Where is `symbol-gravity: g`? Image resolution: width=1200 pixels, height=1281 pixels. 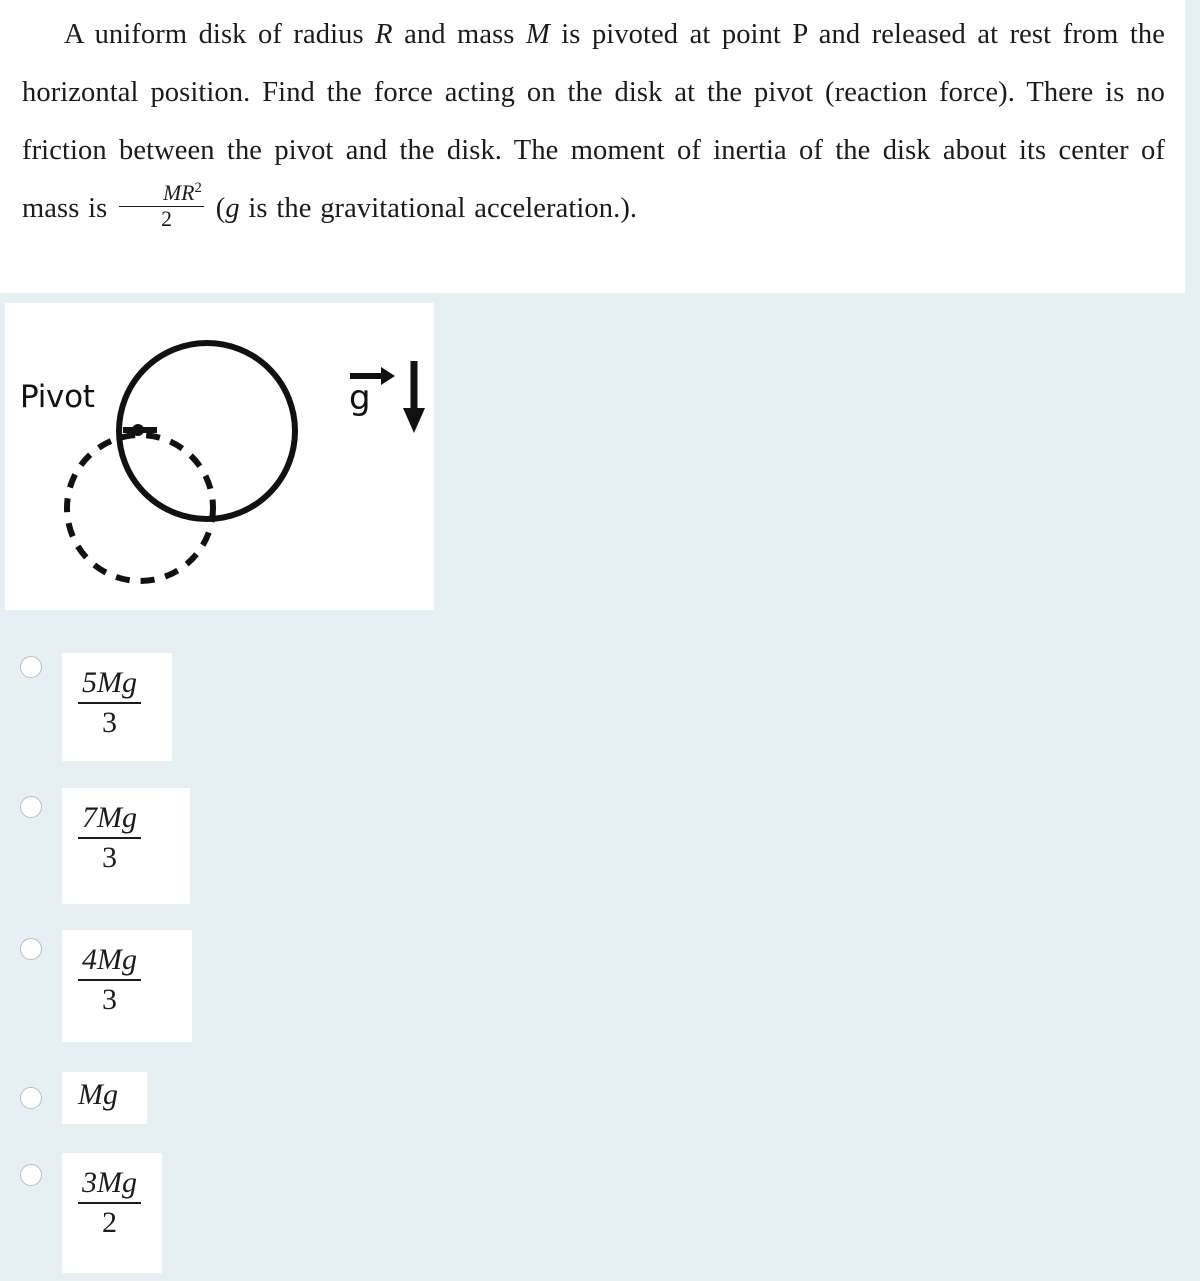
symbol-gravity: g is located at coordinates (232, 208).